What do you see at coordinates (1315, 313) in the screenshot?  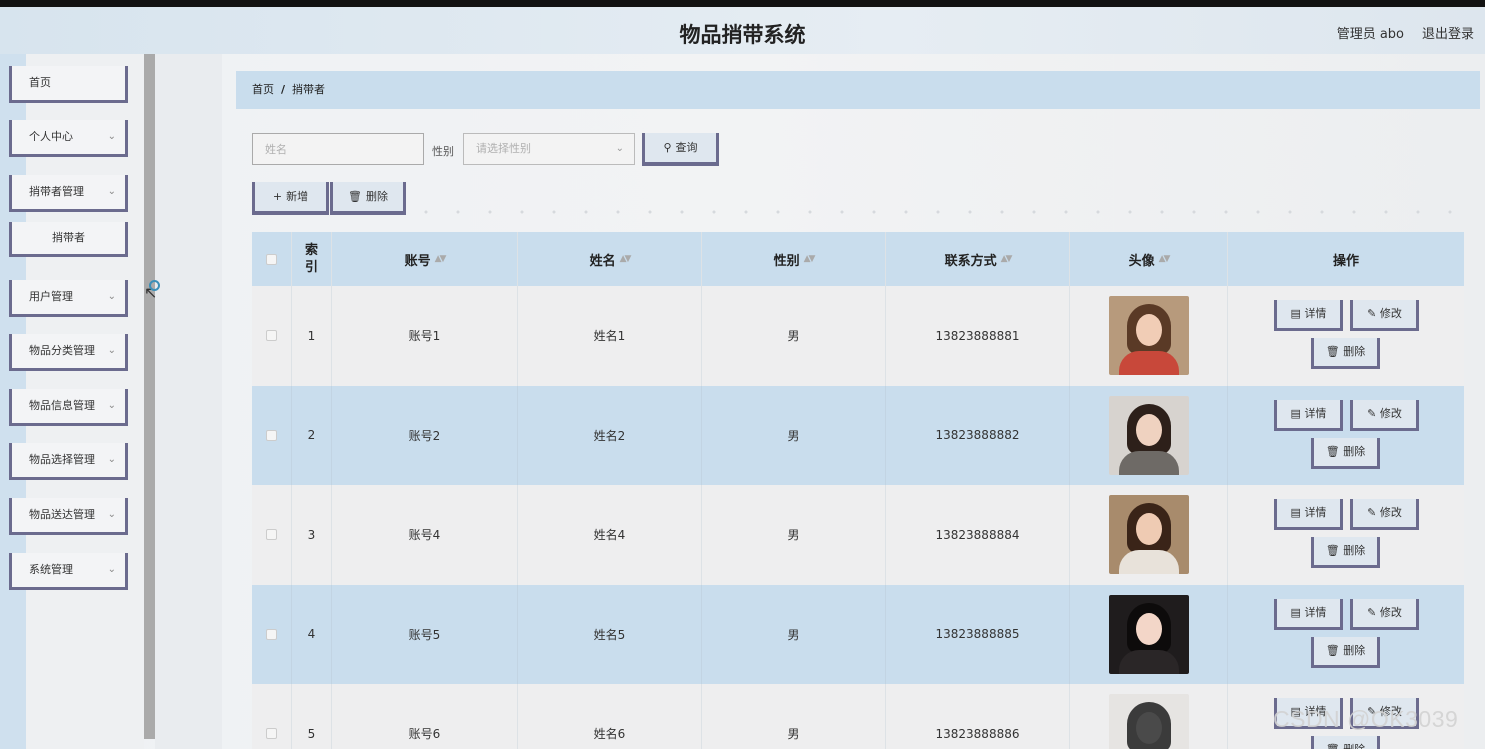 I see `detail-button-label: 详情` at bounding box center [1315, 313].